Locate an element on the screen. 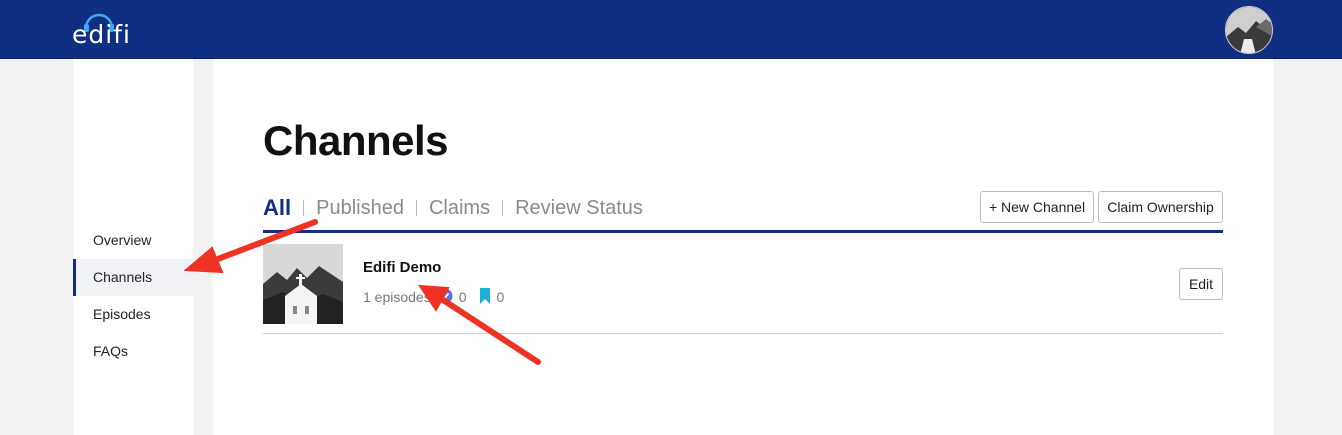 The width and height of the screenshot is (1342, 435). user-avatar is located at coordinates (1249, 30).